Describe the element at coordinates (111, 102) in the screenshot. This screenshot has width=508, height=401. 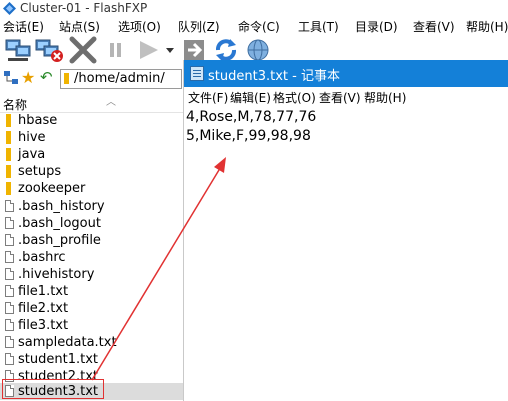
I see `sort-up-icon: ︿` at that location.